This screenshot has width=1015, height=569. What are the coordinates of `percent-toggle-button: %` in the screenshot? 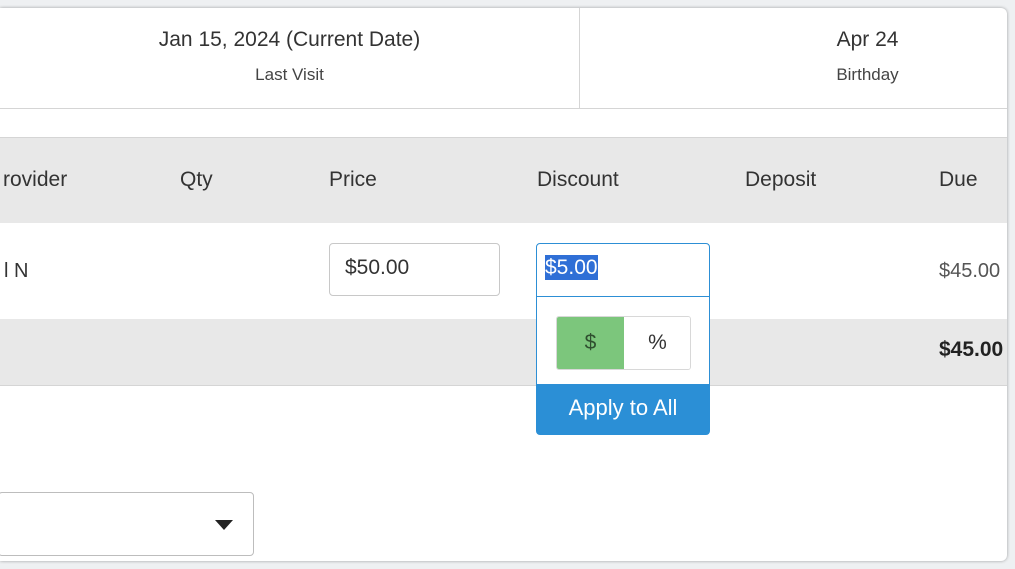 It's located at (657, 343).